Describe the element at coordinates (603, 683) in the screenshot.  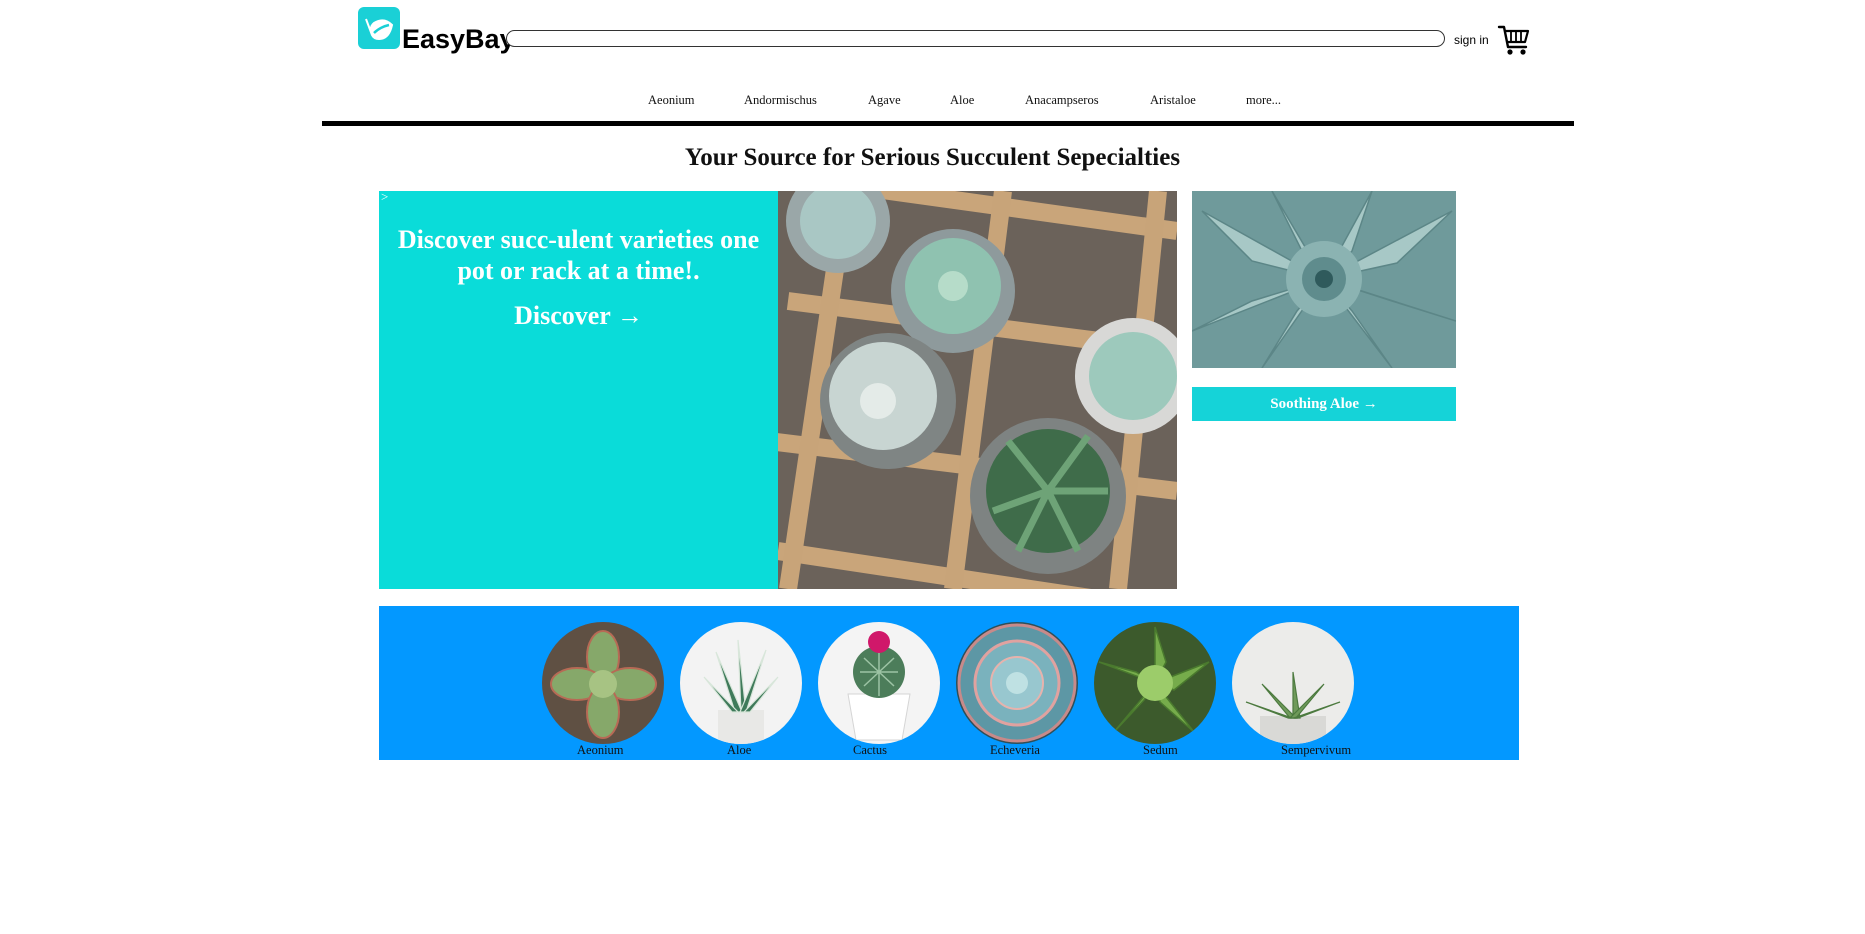
I see `category-aeonium-image` at that location.